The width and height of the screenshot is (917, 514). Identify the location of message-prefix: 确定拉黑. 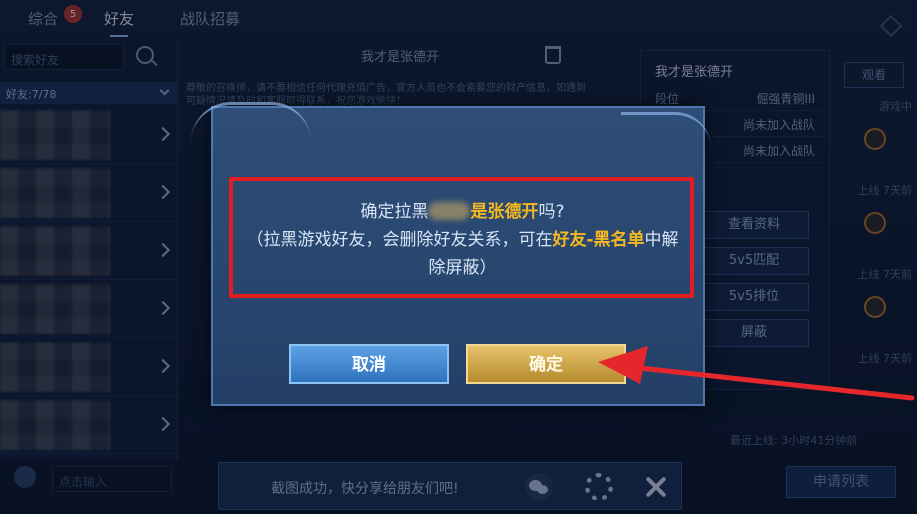
(394, 212).